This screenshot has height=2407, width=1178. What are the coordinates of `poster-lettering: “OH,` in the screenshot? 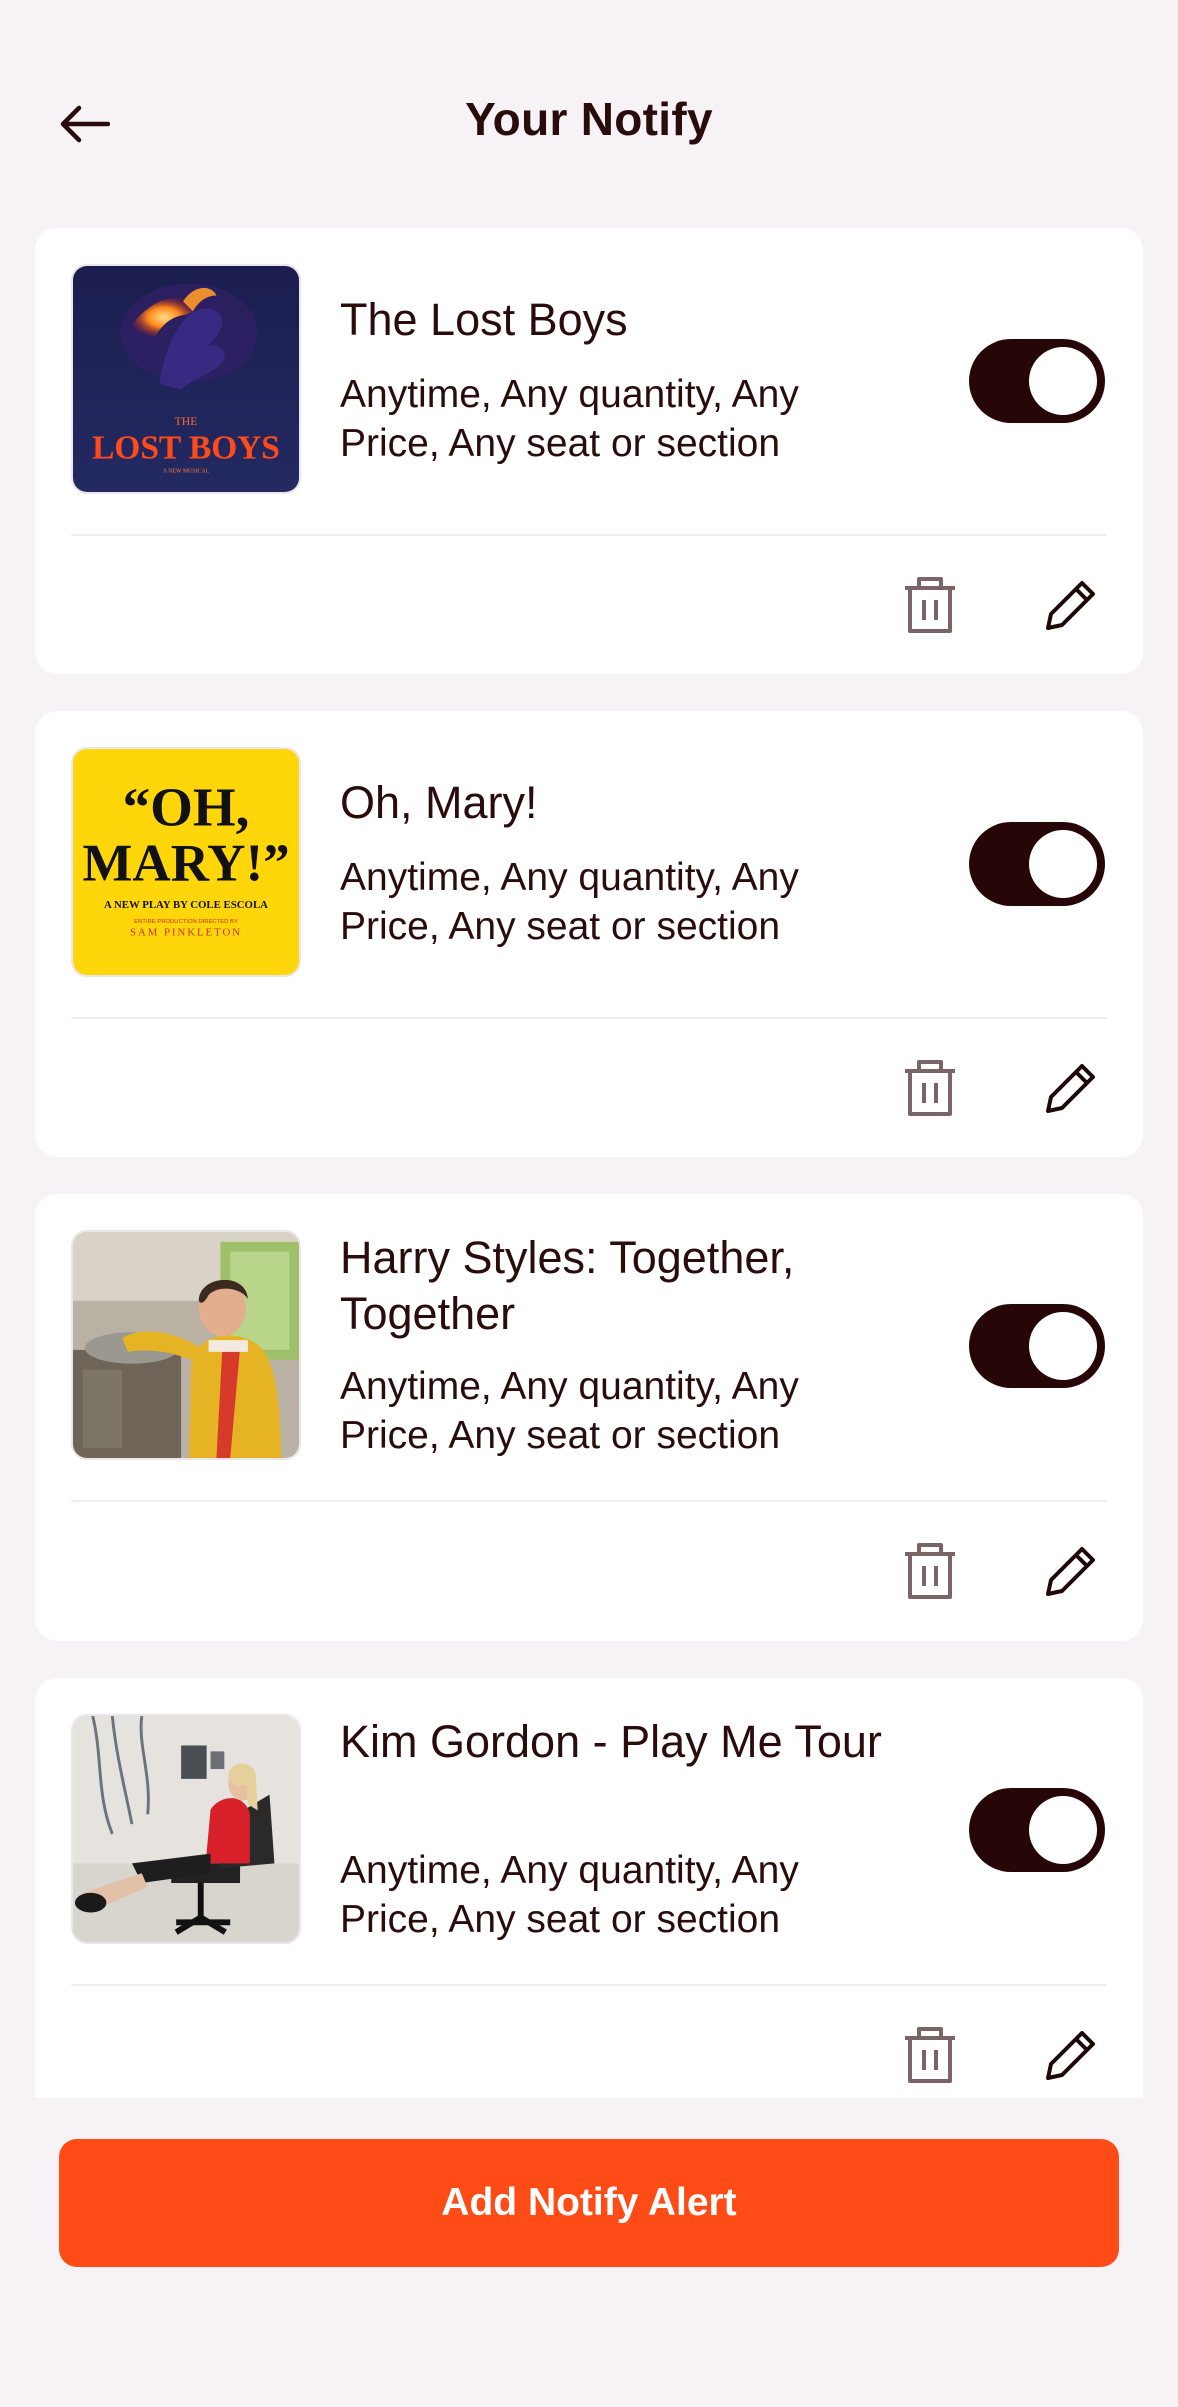 It's located at (186, 807).